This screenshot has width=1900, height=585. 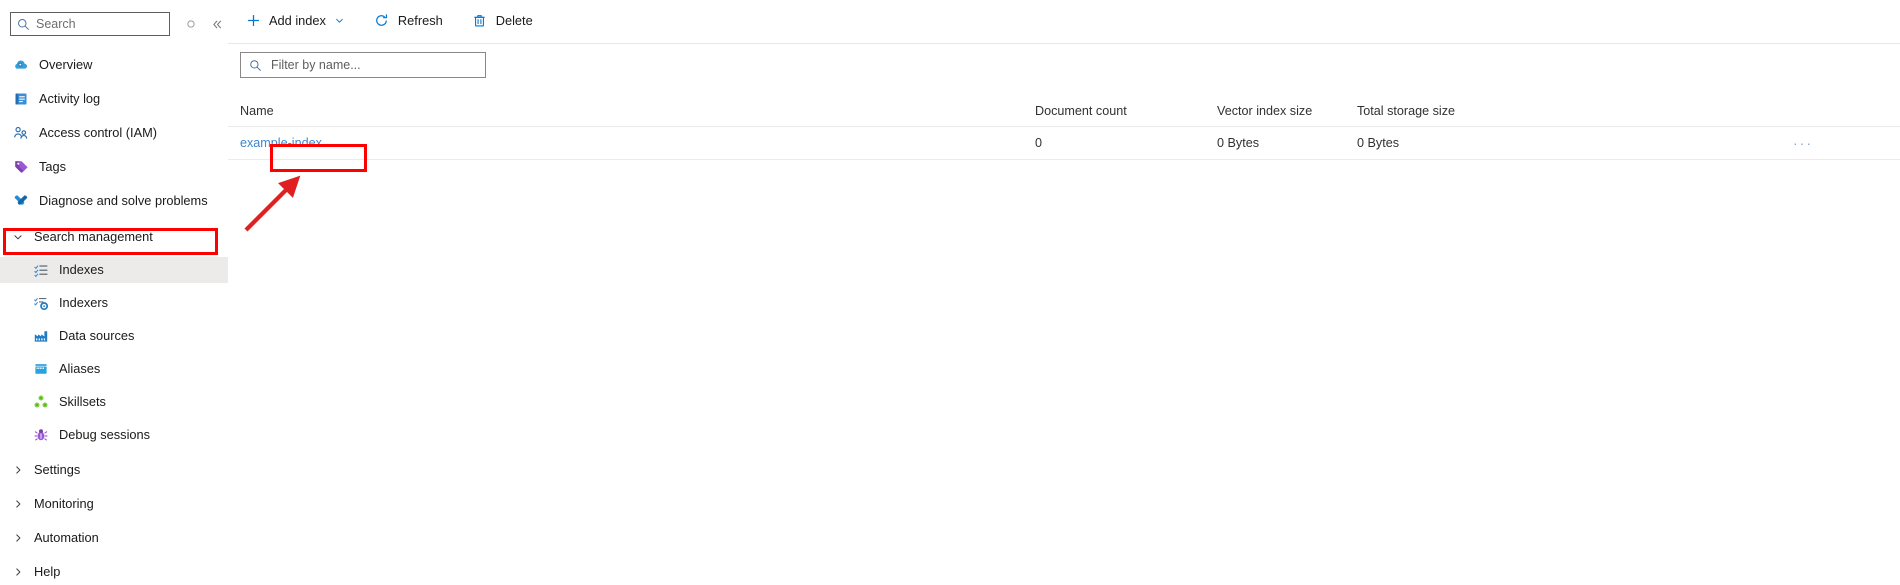 I want to click on cell-row-actions: ···, so click(x=1843, y=143).